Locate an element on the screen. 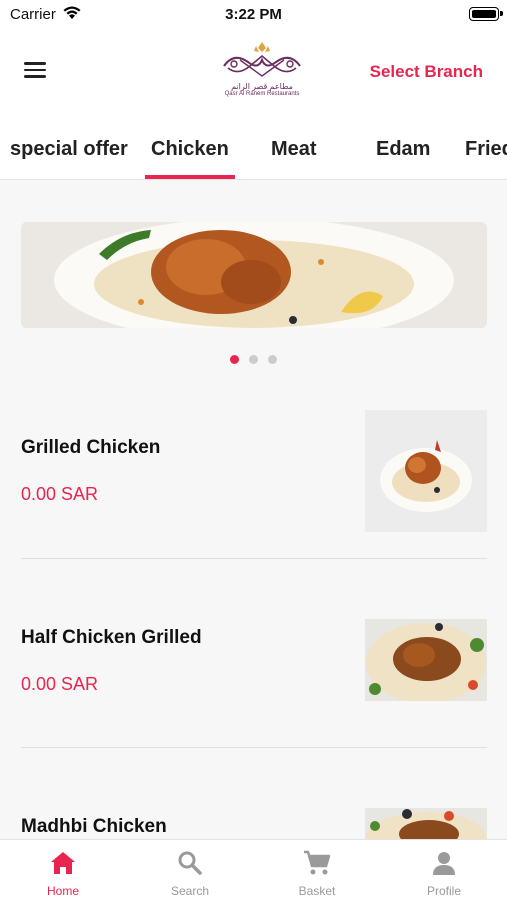 This screenshot has height=900, width=507. carousel-indicator is located at coordinates (253, 360).